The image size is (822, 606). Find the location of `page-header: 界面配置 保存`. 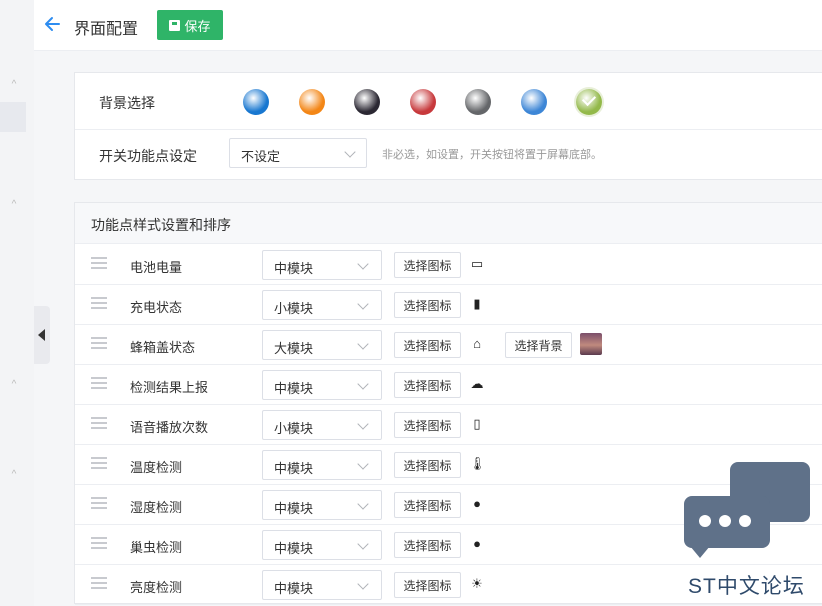

page-header: 界面配置 保存 is located at coordinates (428, 25).